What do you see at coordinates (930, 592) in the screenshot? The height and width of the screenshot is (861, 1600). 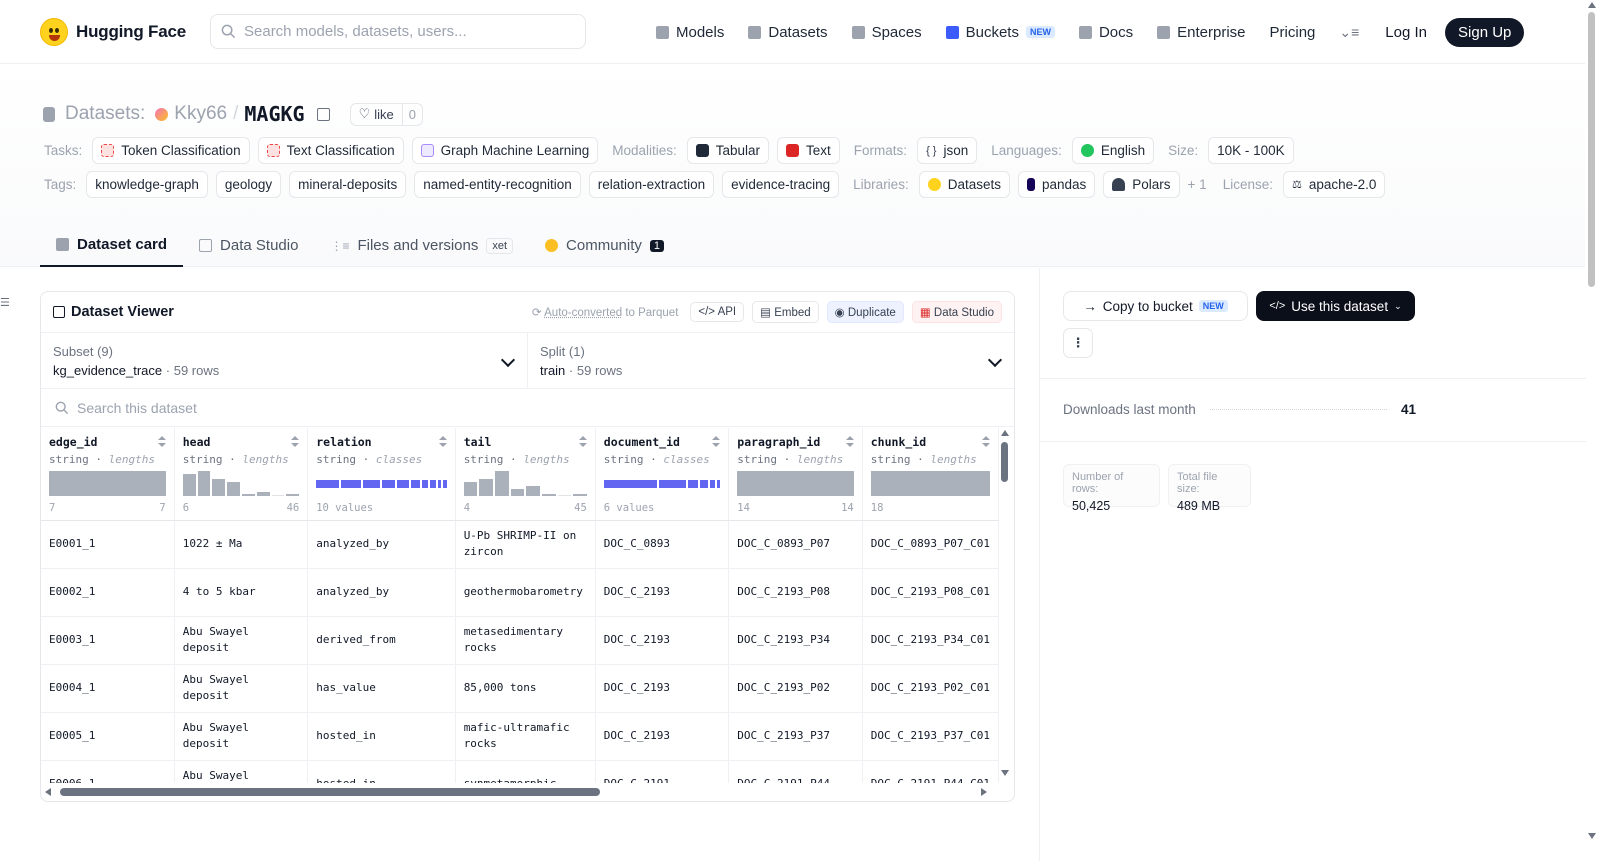 I see `table-cell-chunk-id: DOC_C_2193_P08_C01` at bounding box center [930, 592].